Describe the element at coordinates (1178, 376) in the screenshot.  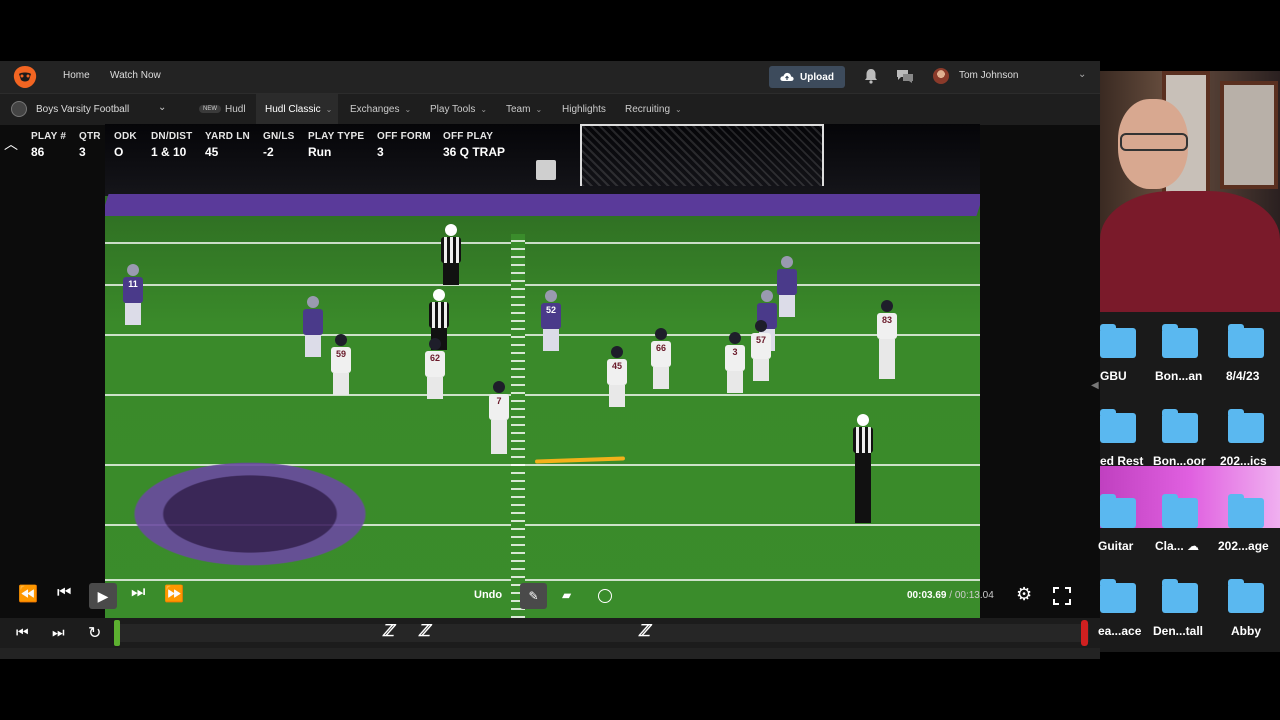
I see `folder-label: Bon...an` at that location.